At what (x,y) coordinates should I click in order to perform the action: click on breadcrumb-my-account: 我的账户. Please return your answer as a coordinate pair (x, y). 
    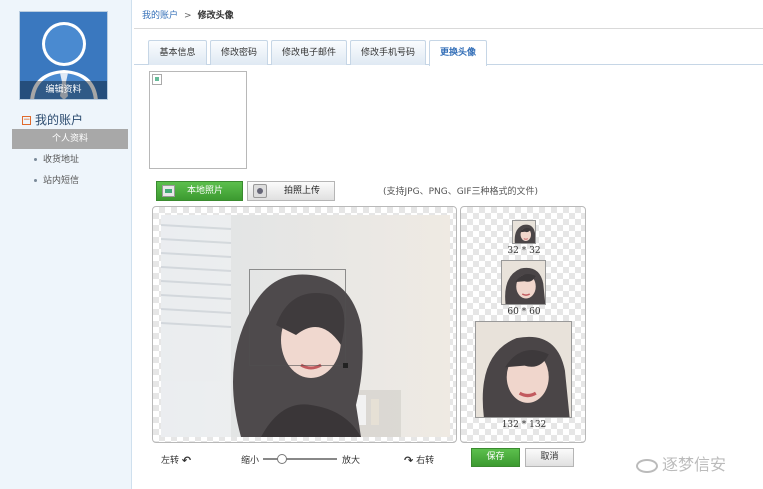
    Looking at the image, I should click on (160, 16).